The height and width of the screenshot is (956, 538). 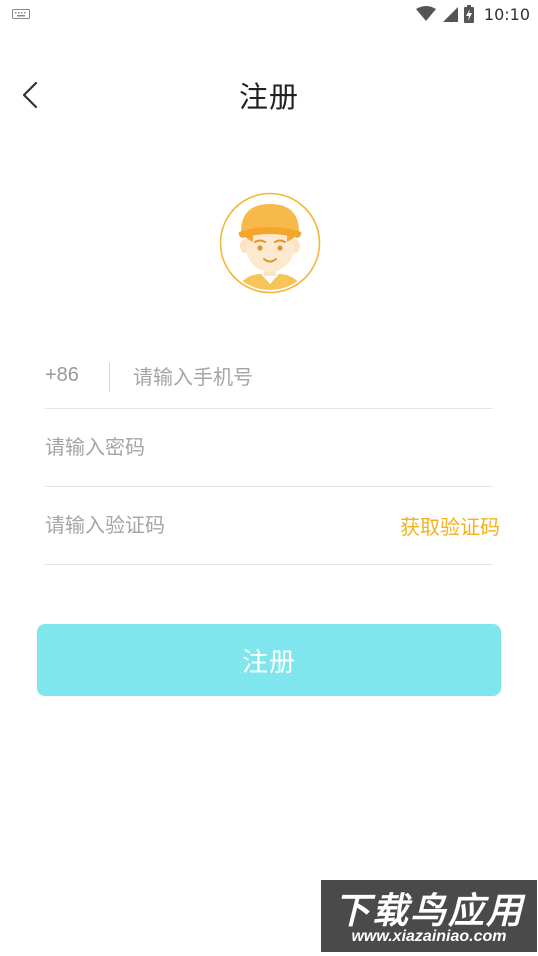 I want to click on password-input, so click(x=265, y=447).